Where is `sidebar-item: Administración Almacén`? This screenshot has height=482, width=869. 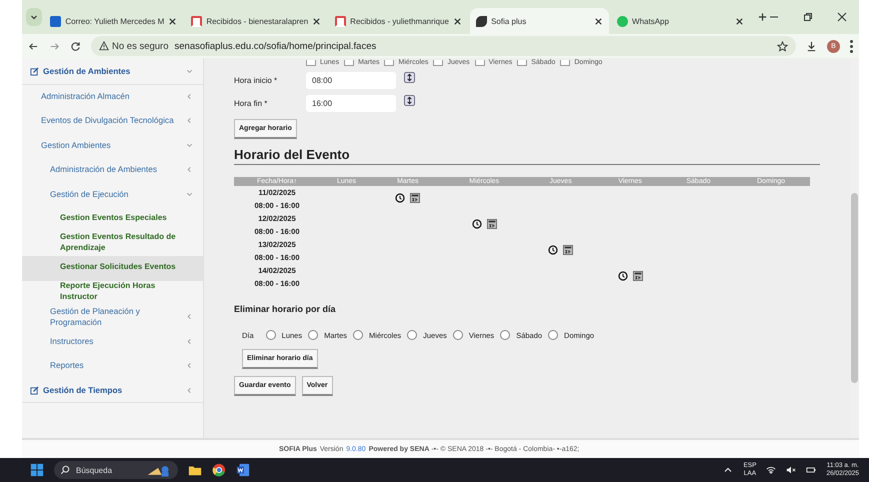
sidebar-item: Administración Almacén is located at coordinates (112, 96).